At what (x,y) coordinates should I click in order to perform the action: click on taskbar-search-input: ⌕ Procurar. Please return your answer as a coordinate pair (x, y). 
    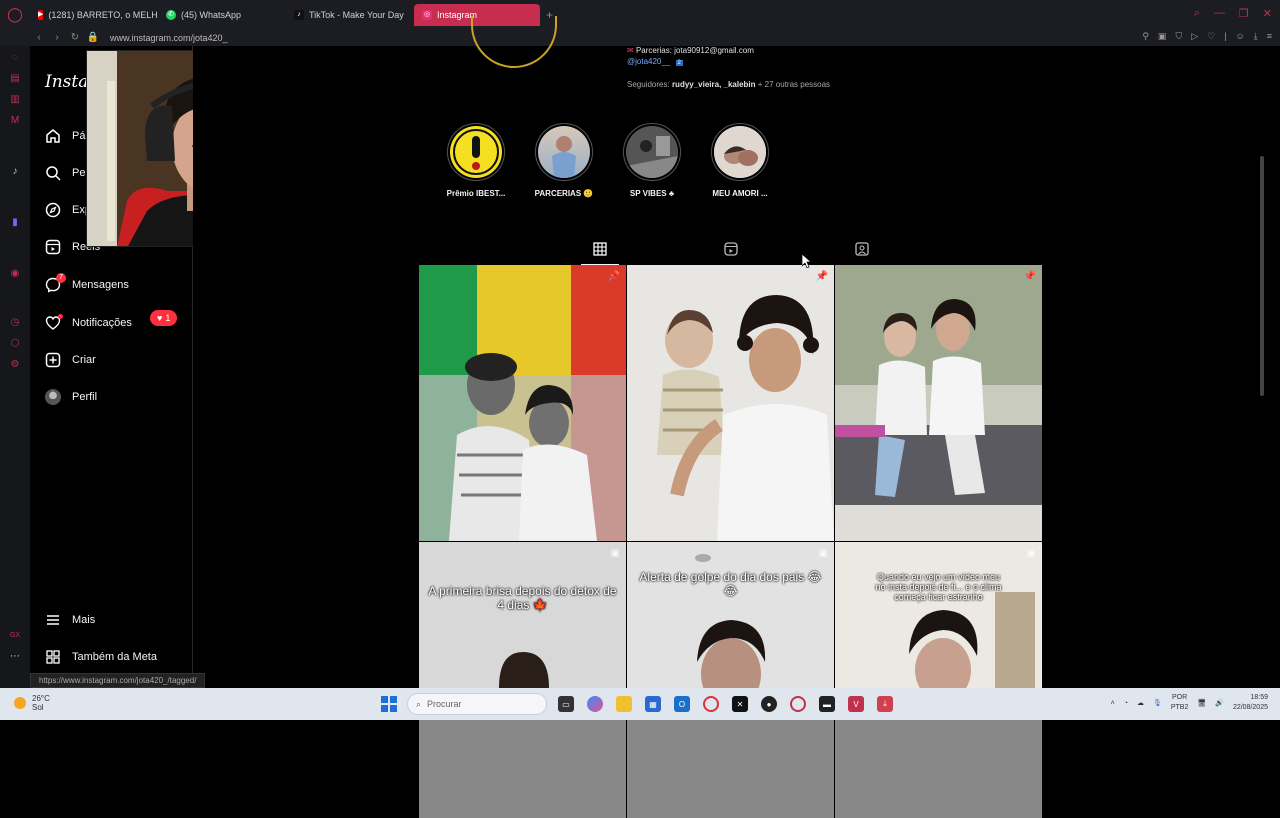
    Looking at the image, I should click on (477, 704).